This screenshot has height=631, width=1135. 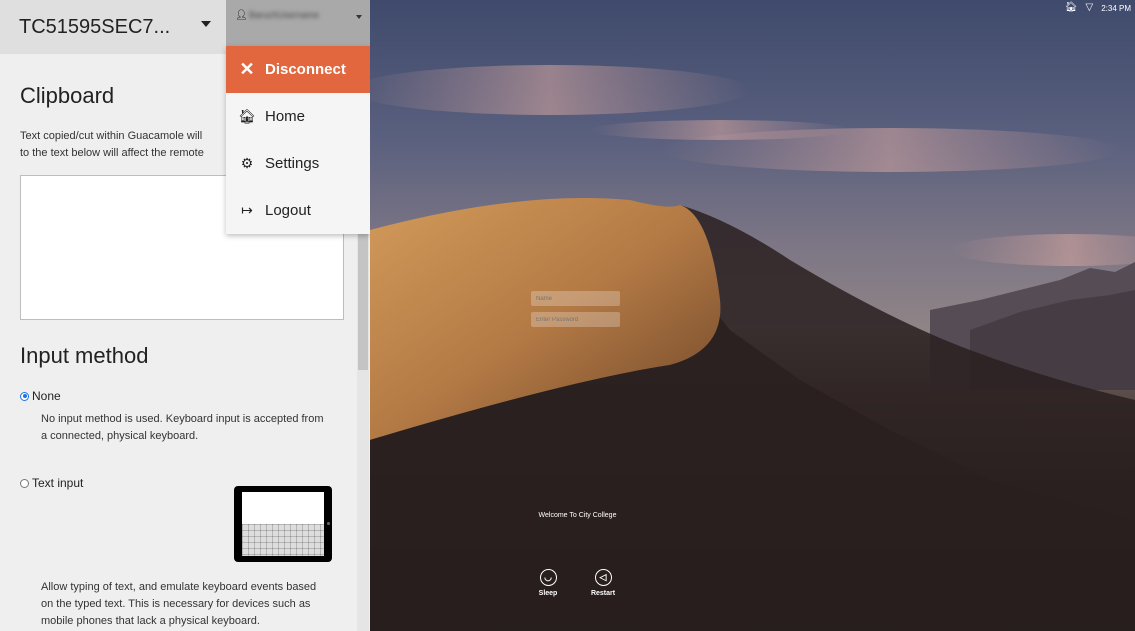 I want to click on settings-label: Settings, so click(x=292, y=163).